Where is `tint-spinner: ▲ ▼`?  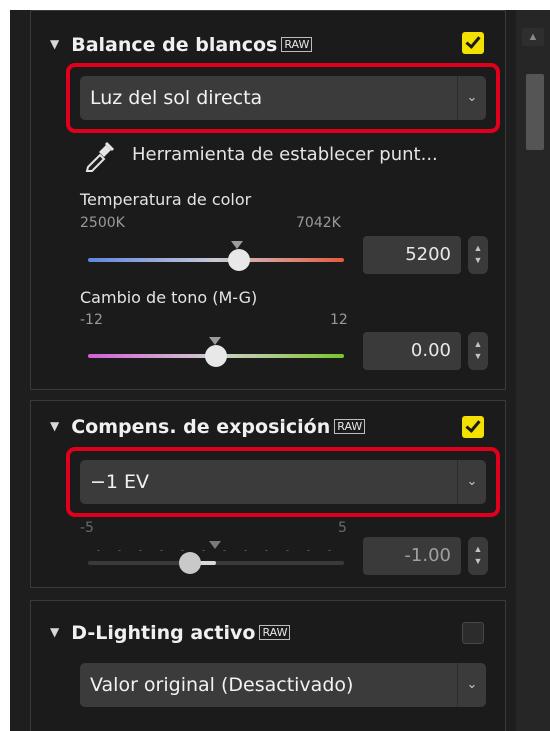
tint-spinner: ▲ ▼ is located at coordinates (478, 351).